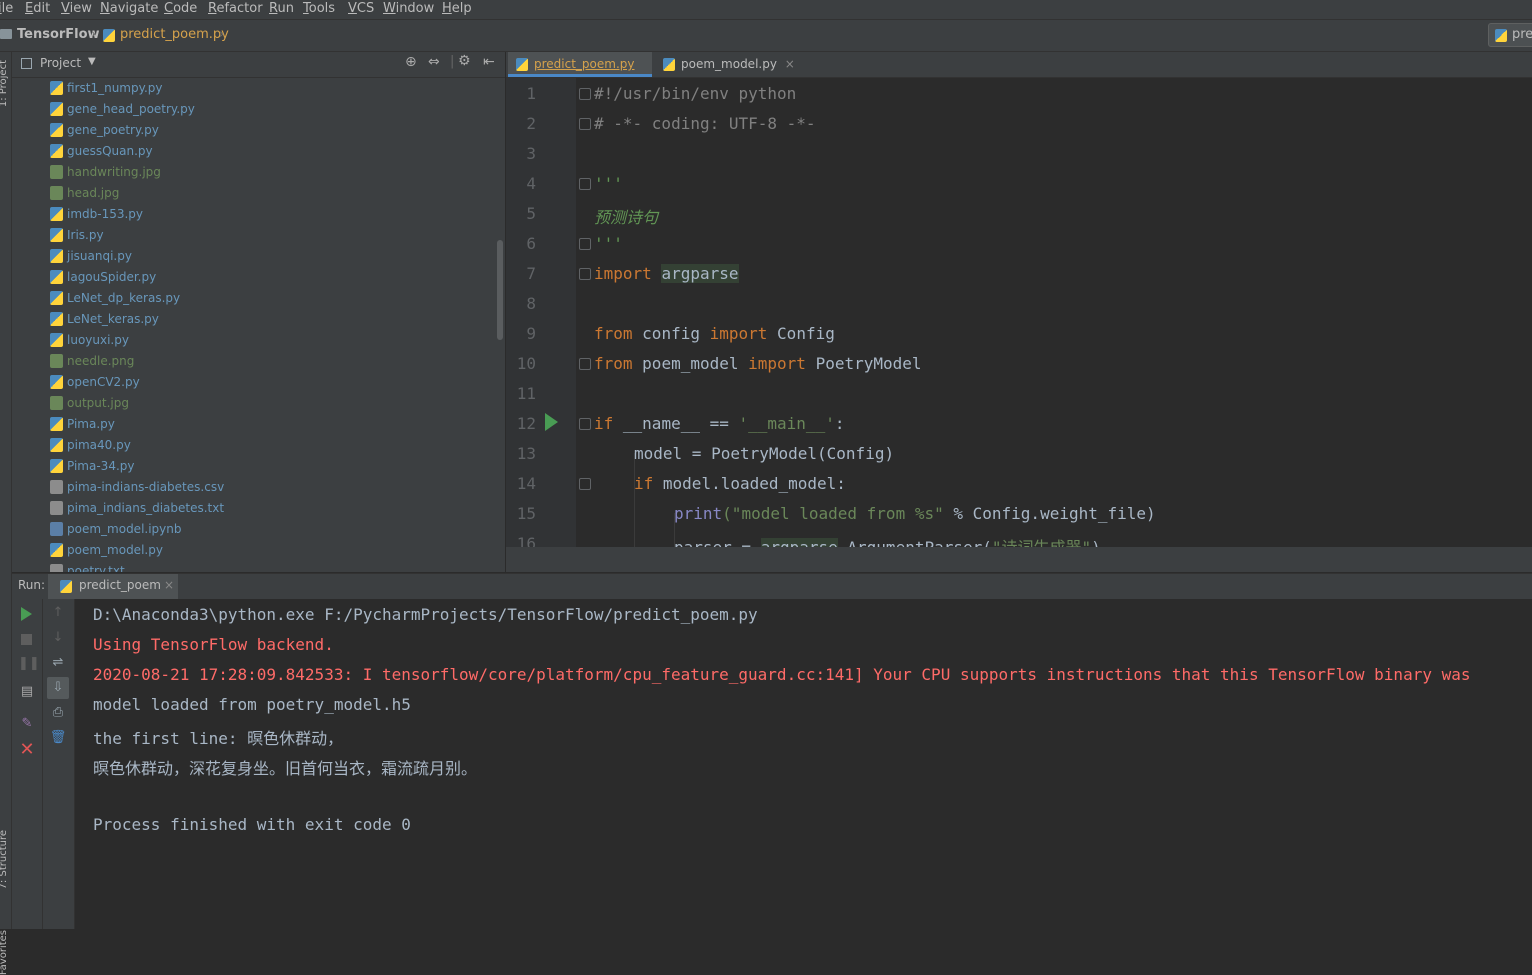 The width and height of the screenshot is (1532, 975). I want to click on project-file-item: lagouSpider.py, so click(103, 277).